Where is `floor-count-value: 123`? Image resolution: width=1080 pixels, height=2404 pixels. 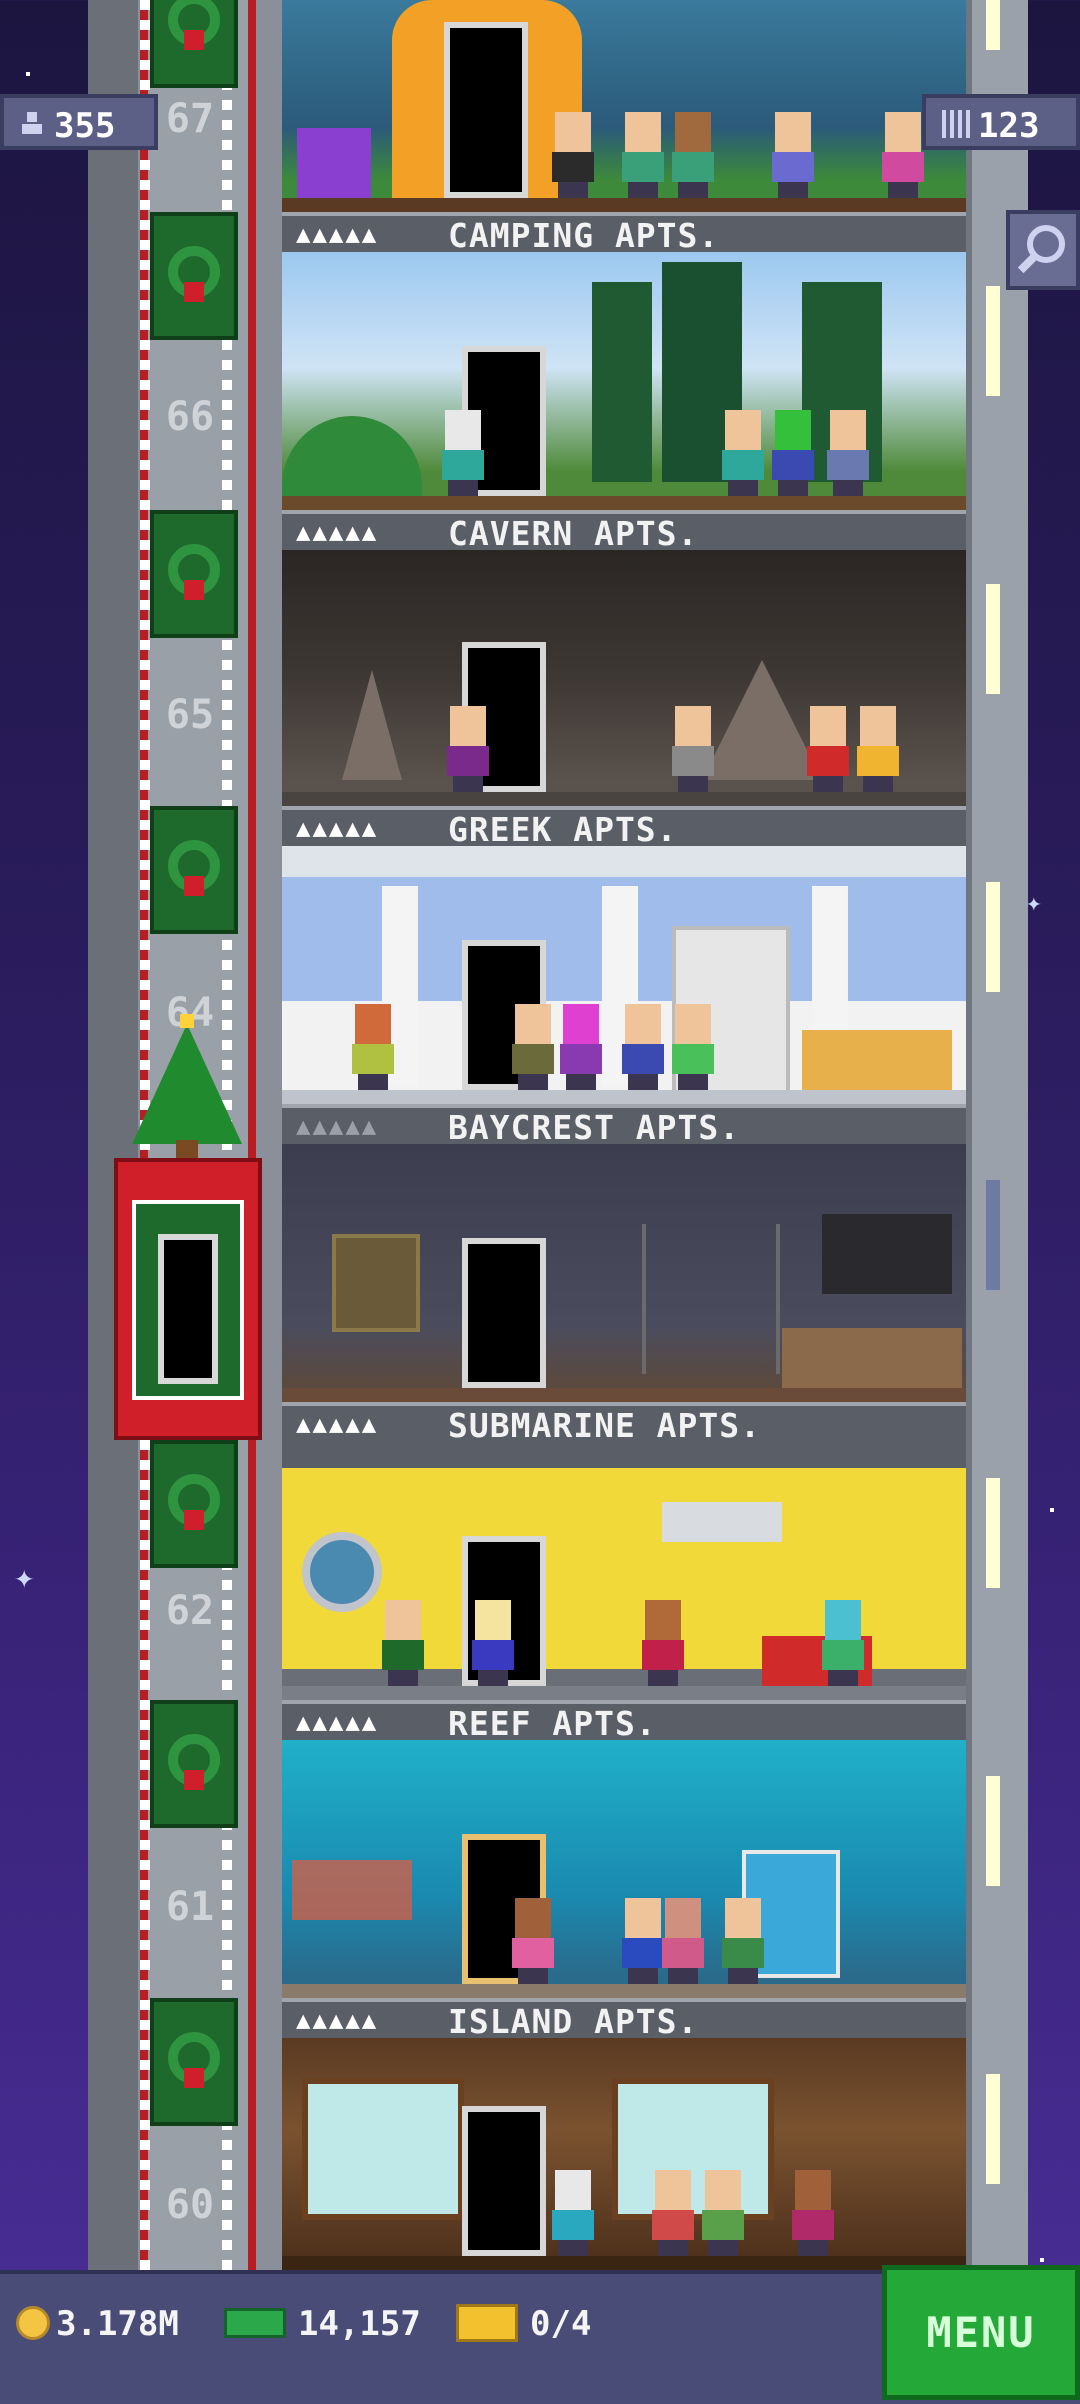 floor-count-value: 123 is located at coordinates (1009, 126).